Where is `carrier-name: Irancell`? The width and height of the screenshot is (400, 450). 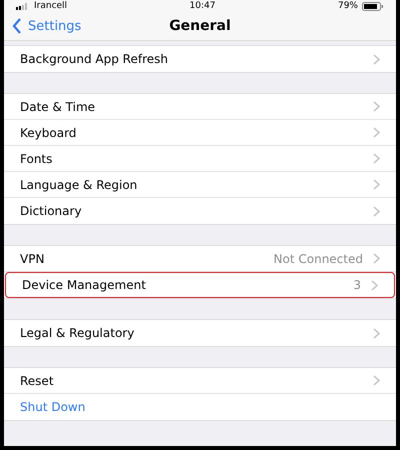
carrier-name: Irancell is located at coordinates (51, 6).